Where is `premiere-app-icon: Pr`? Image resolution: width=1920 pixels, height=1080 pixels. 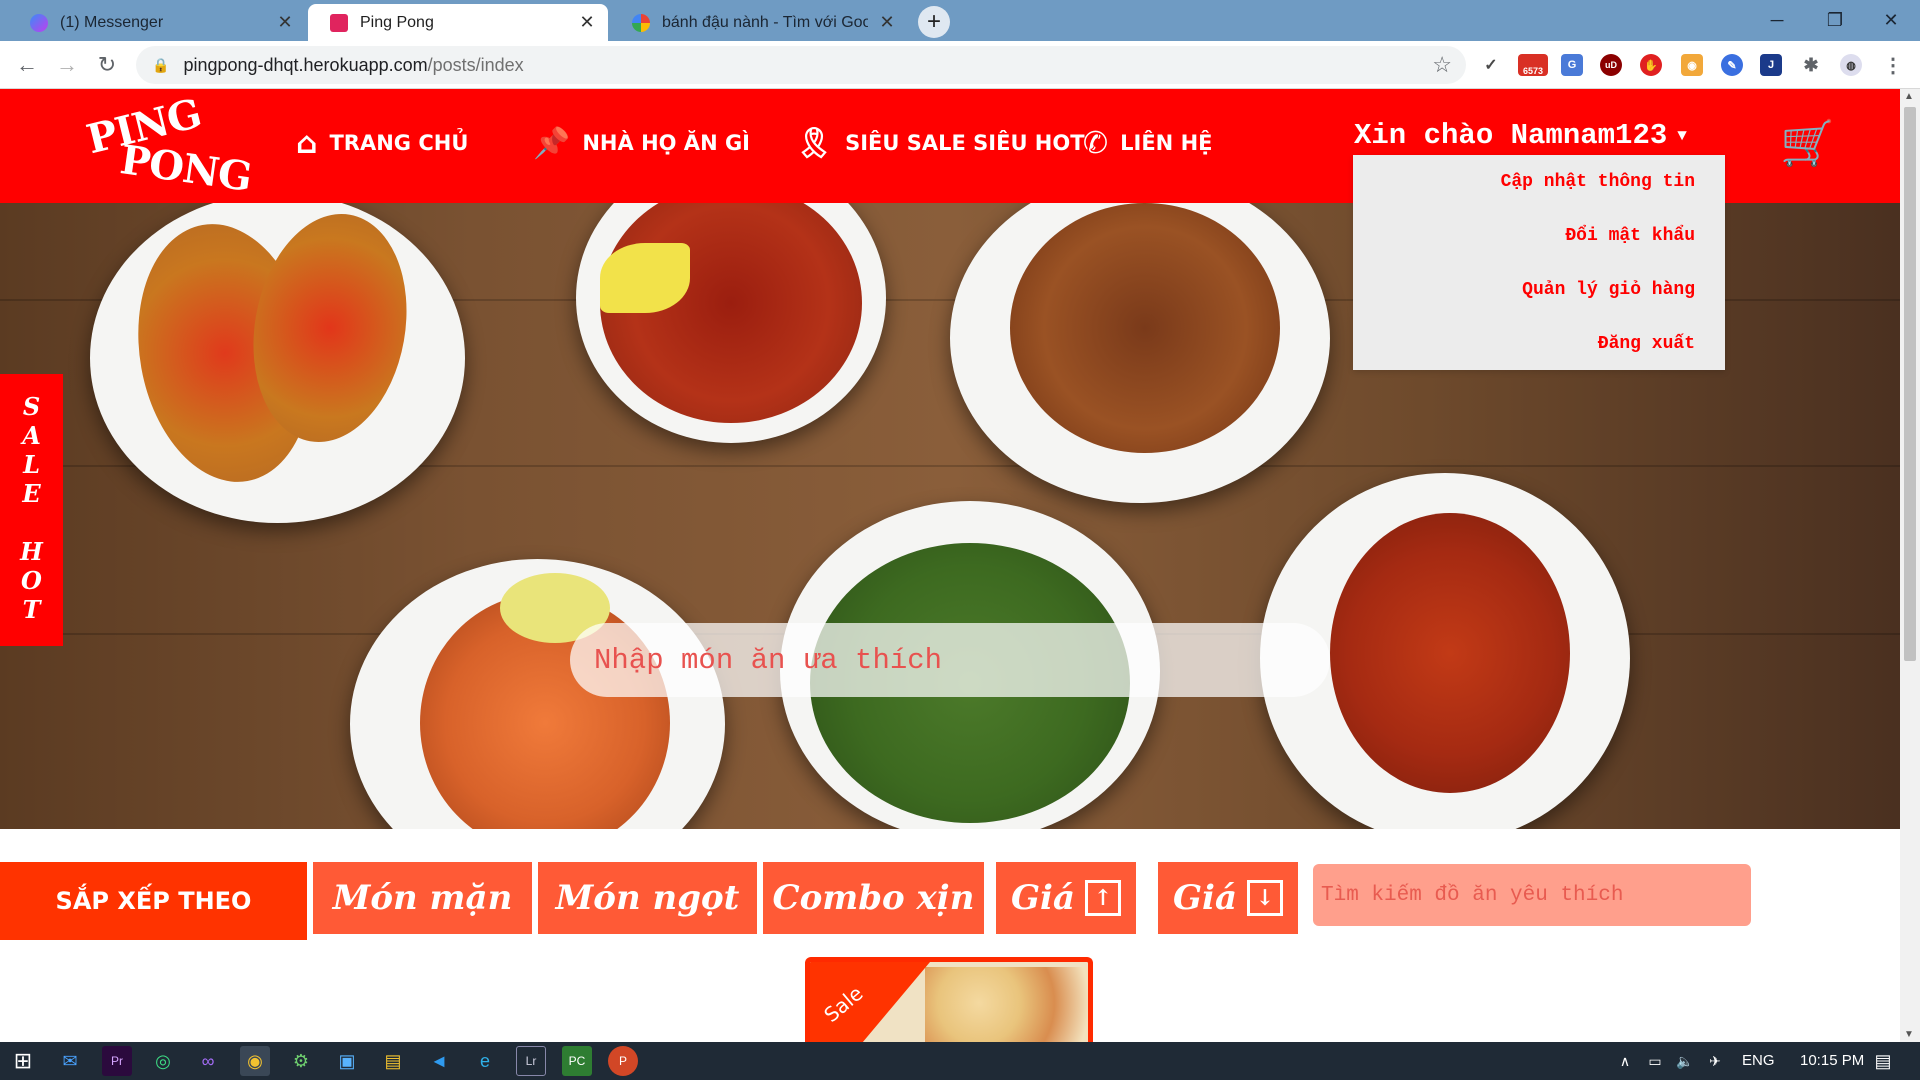 premiere-app-icon: Pr is located at coordinates (117, 1061).